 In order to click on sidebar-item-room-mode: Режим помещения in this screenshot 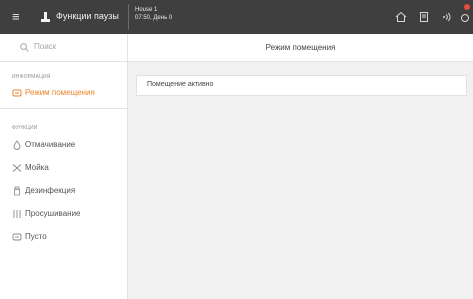, I will do `click(63, 93)`.